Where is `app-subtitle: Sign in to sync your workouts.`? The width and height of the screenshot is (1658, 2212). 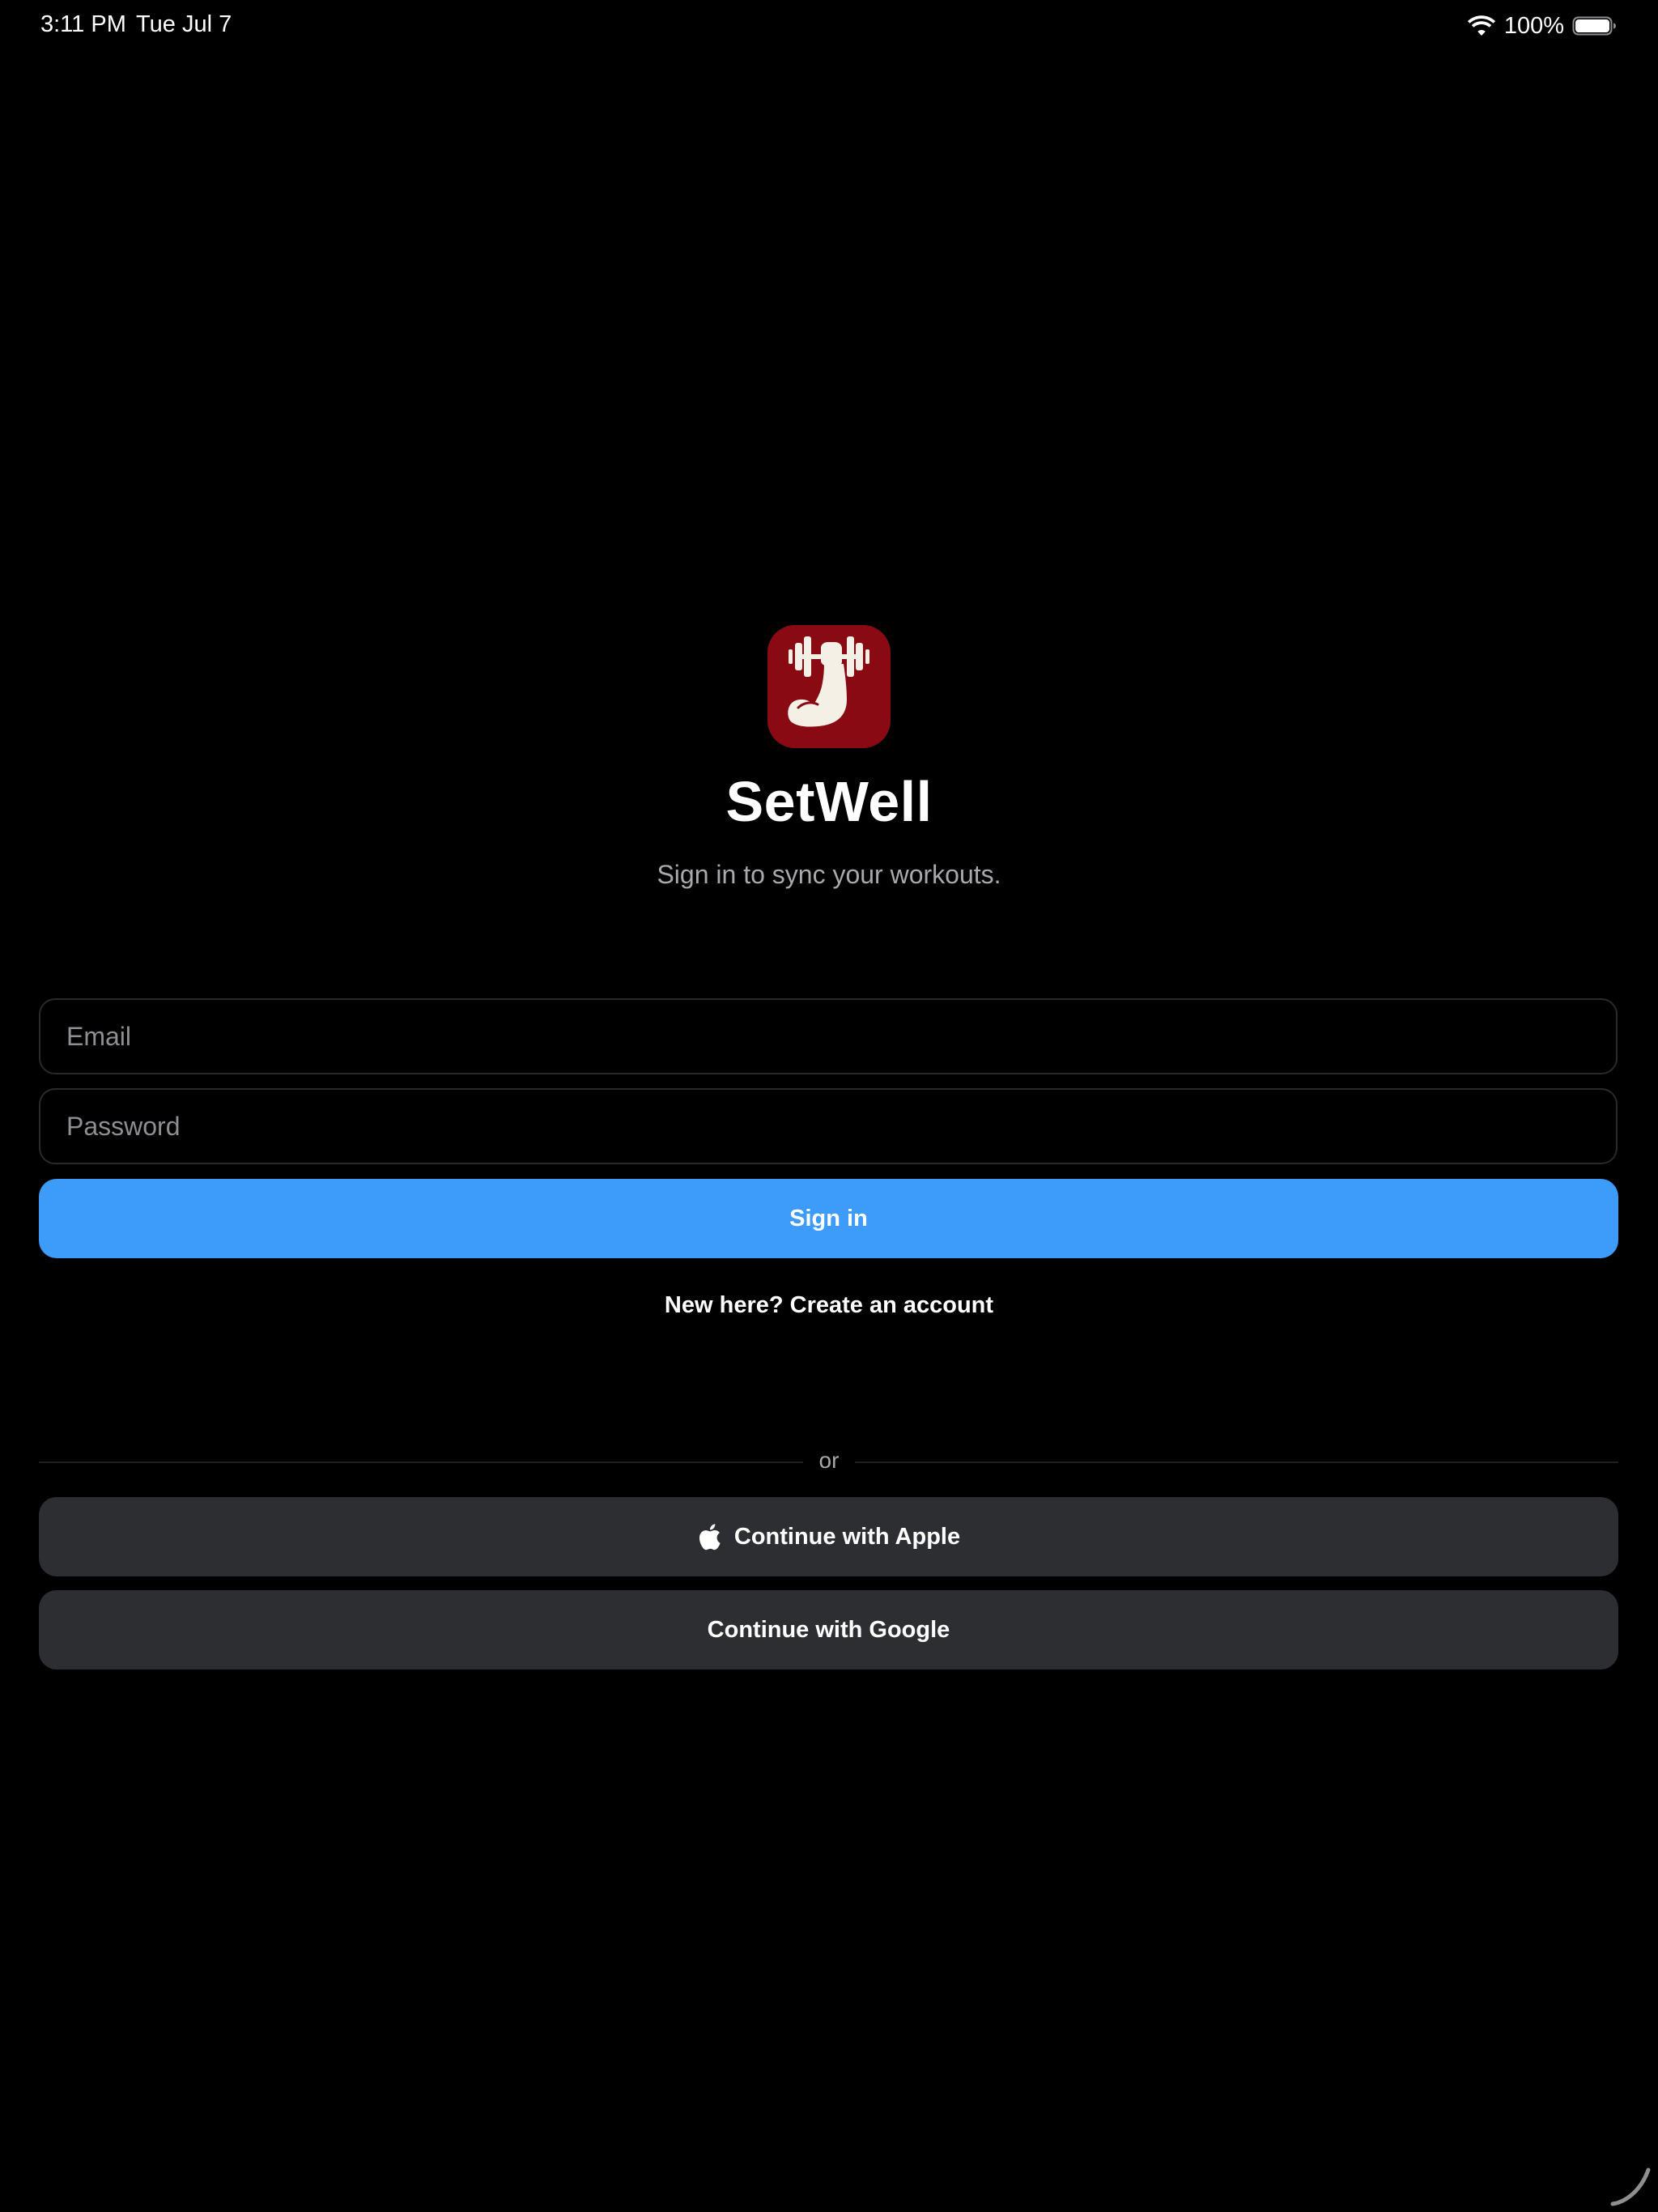 app-subtitle: Sign in to sync your workouts. is located at coordinates (829, 875).